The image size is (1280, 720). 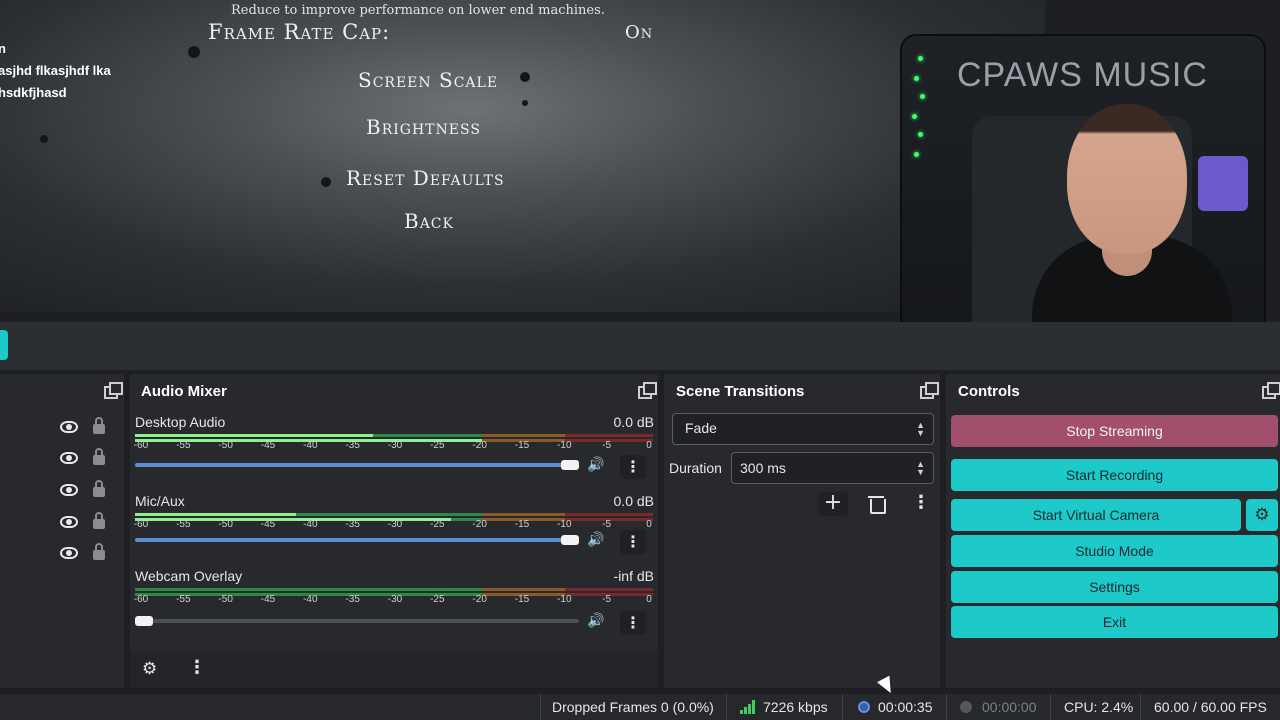 I want to click on settings-button: Settings, so click(x=1114, y=587).